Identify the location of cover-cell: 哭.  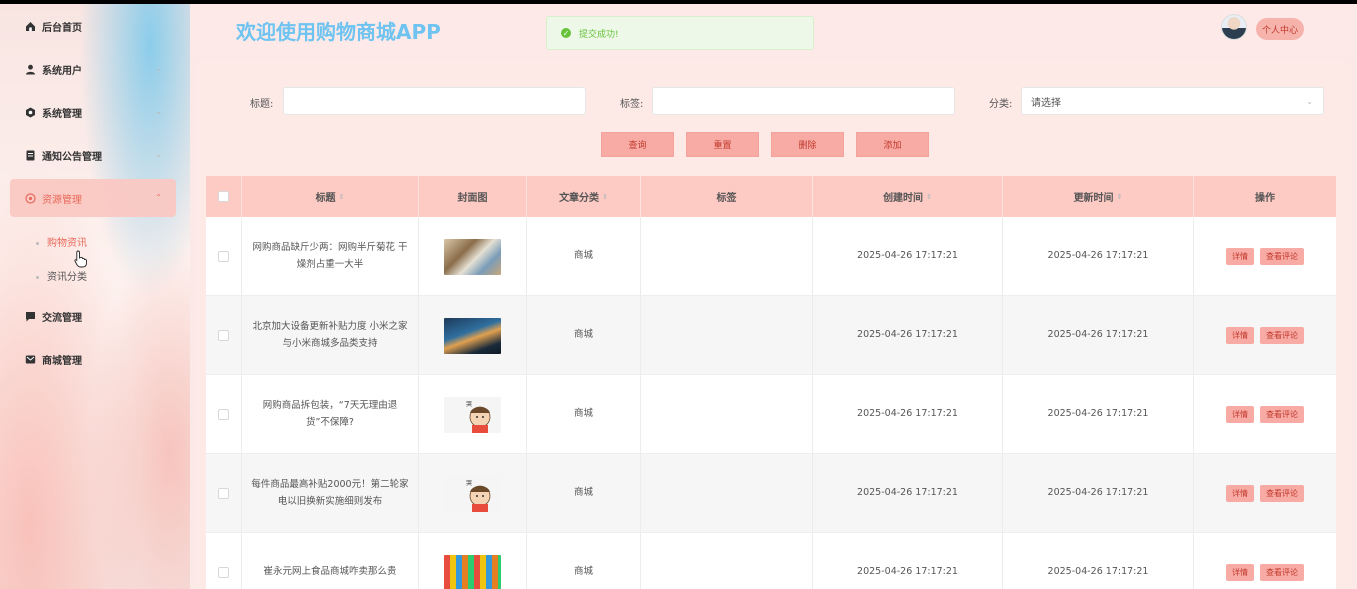
(473, 493).